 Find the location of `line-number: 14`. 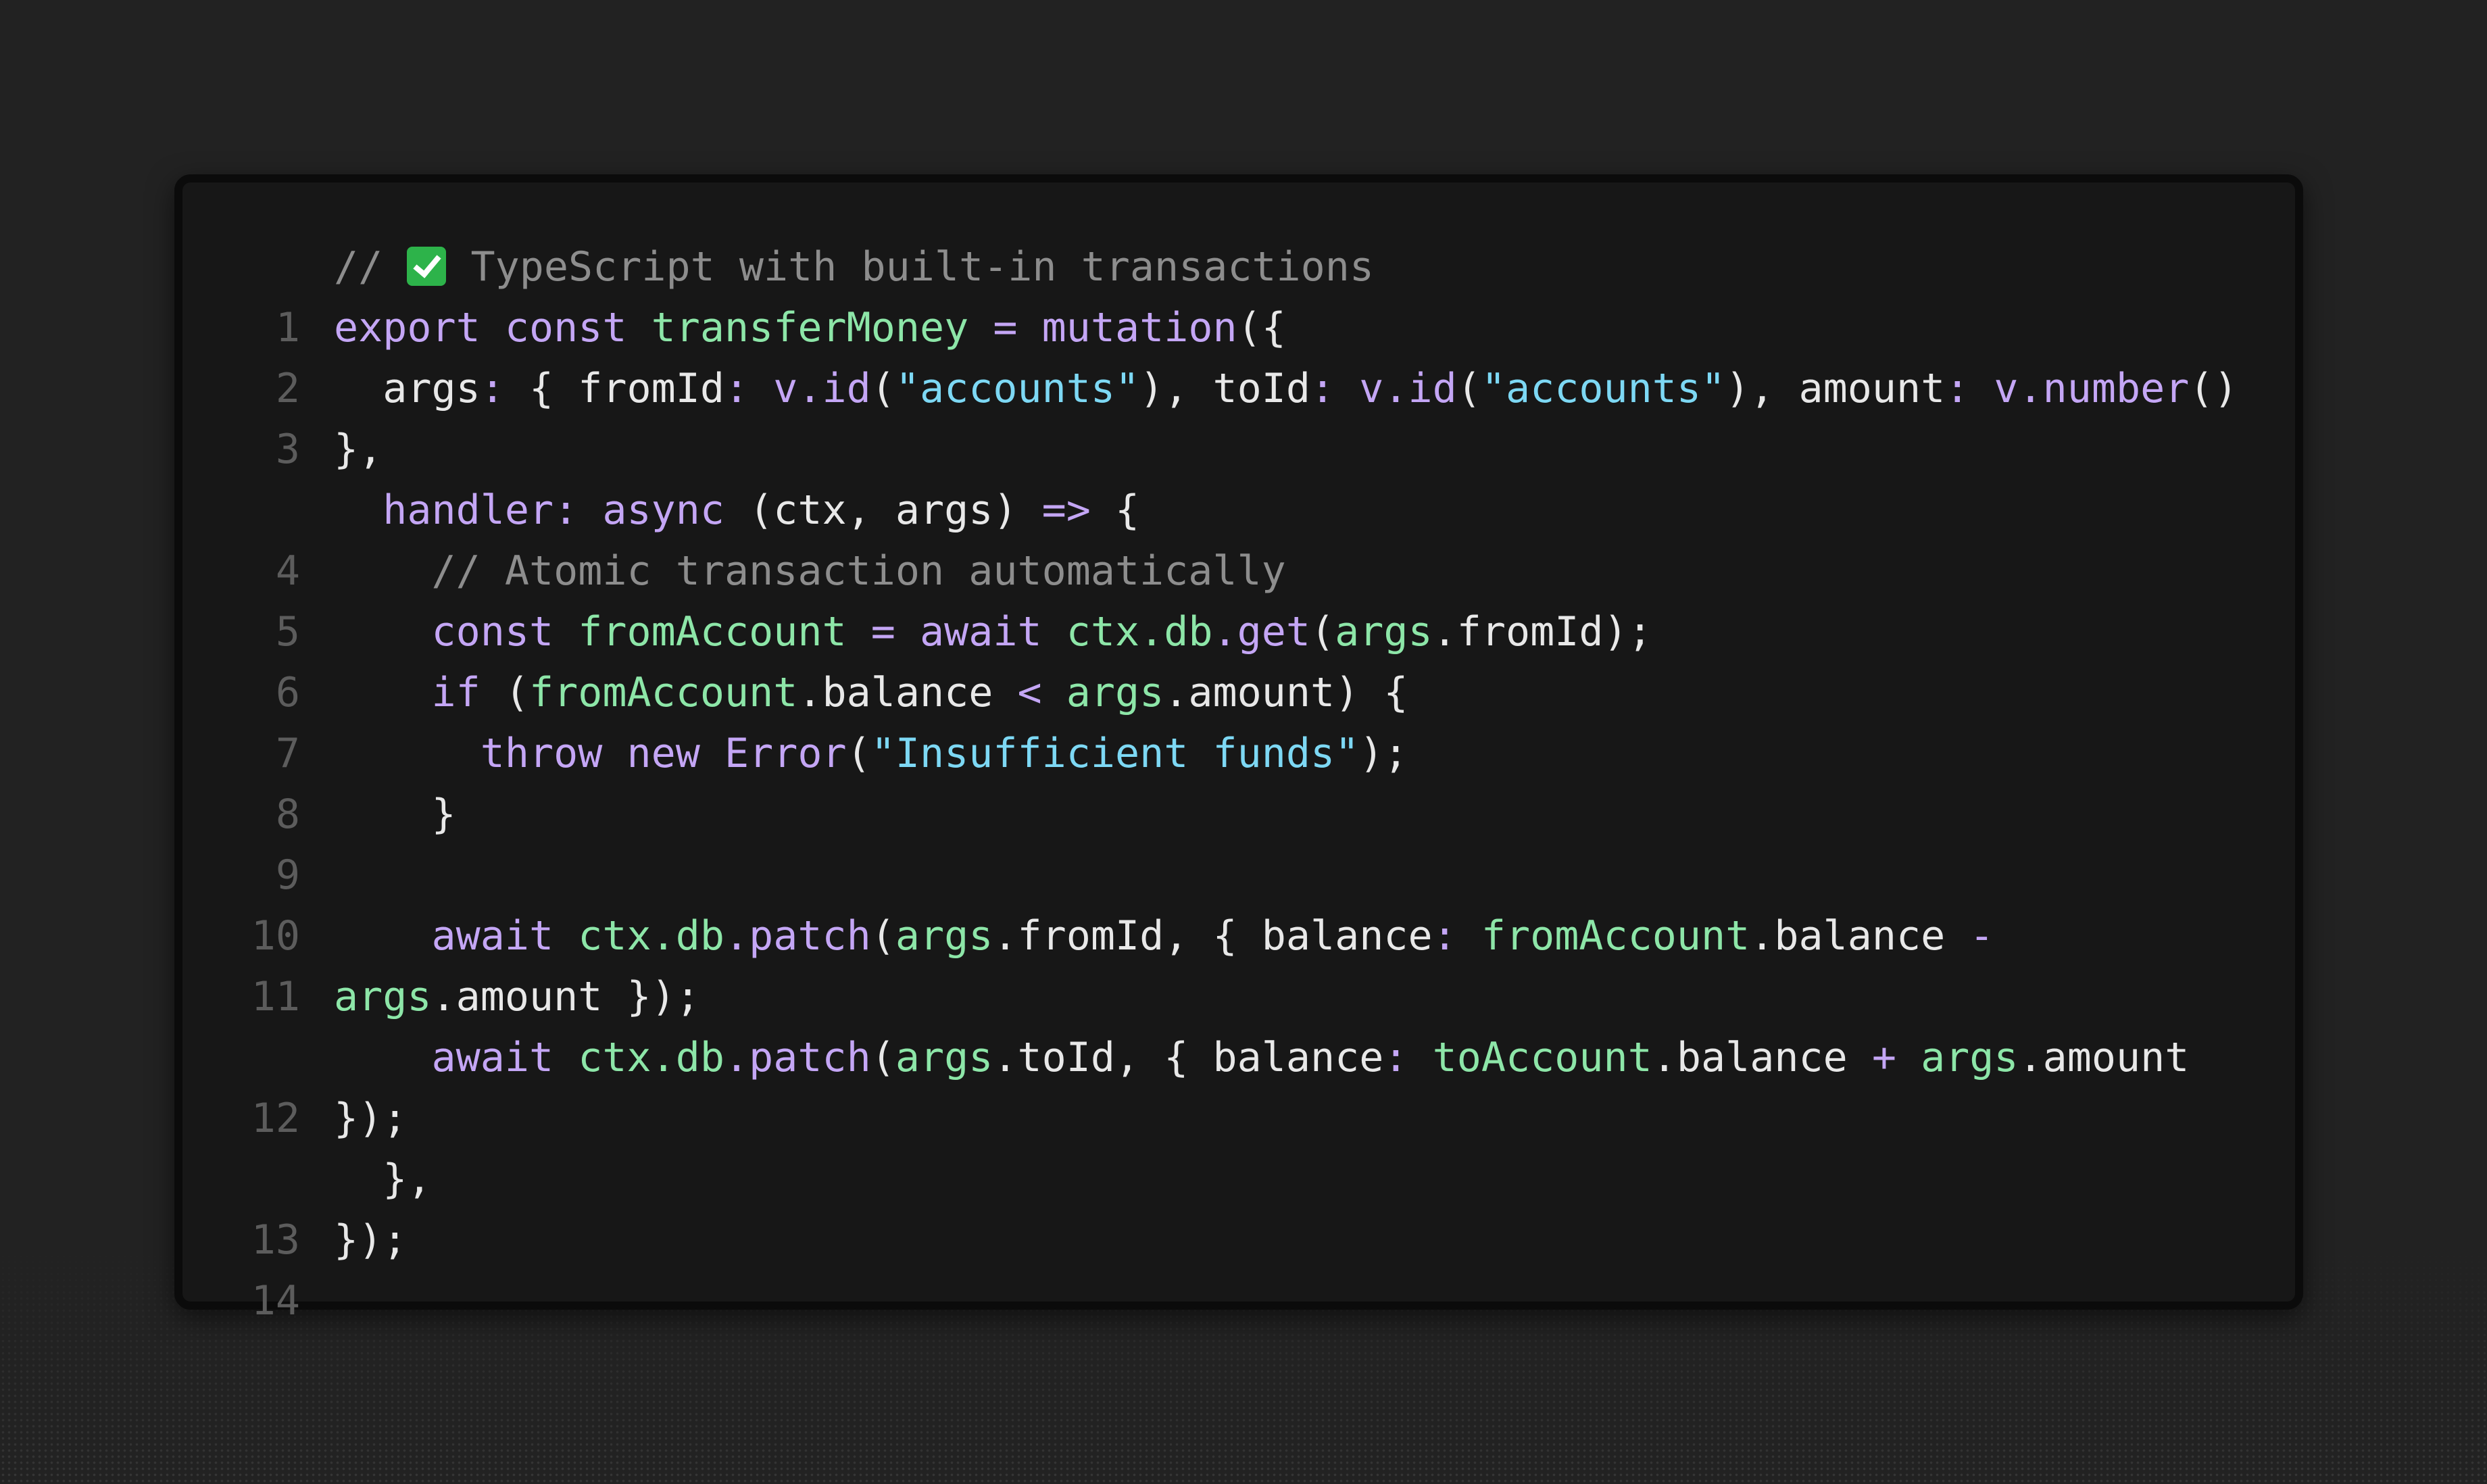

line-number: 14 is located at coordinates (275, 1301).